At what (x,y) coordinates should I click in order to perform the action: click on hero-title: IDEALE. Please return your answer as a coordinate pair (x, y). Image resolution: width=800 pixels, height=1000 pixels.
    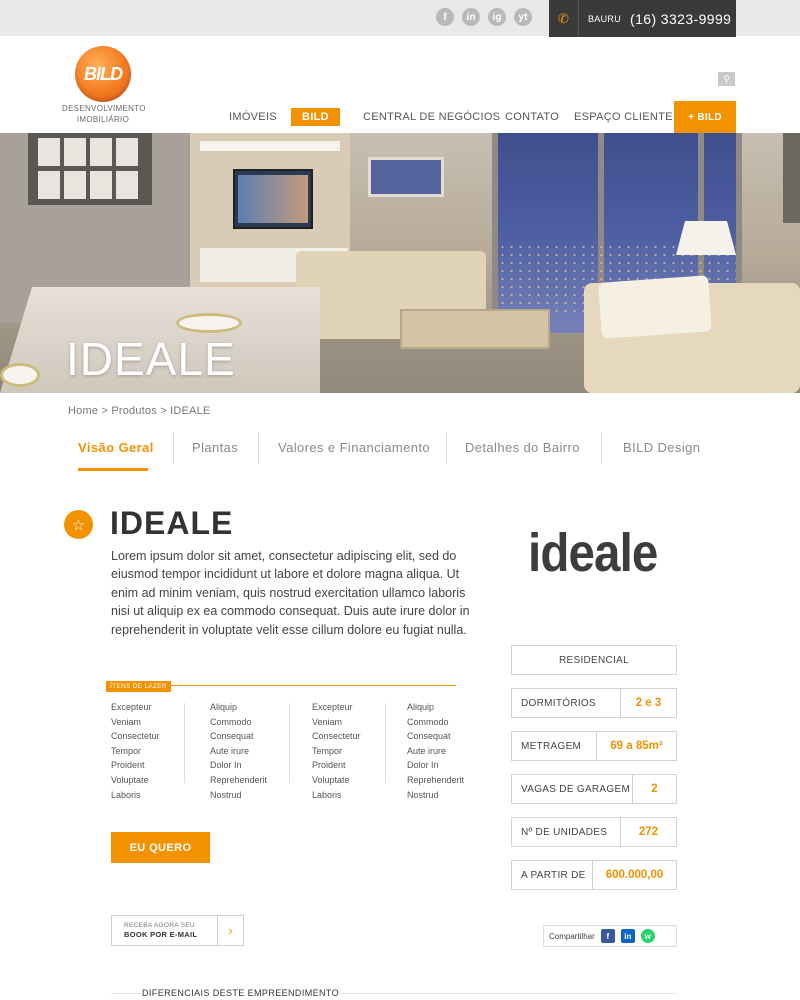
    Looking at the image, I should click on (151, 359).